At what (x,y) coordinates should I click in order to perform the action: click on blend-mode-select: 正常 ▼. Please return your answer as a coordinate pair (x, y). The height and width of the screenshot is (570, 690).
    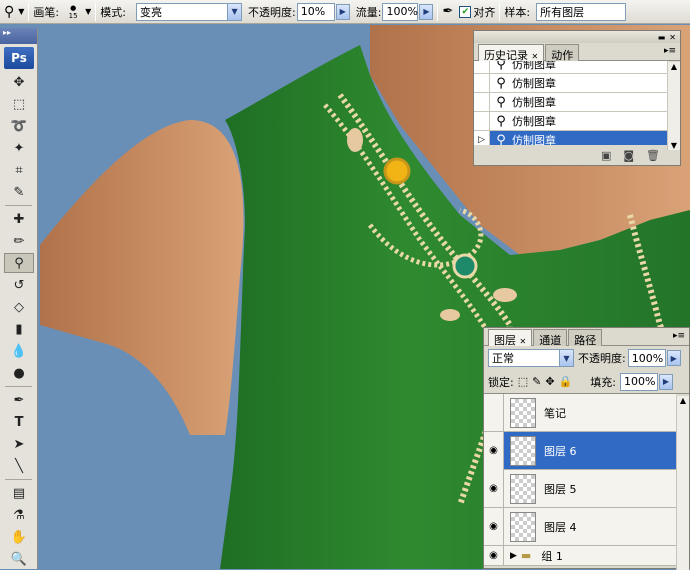
    Looking at the image, I should click on (531, 358).